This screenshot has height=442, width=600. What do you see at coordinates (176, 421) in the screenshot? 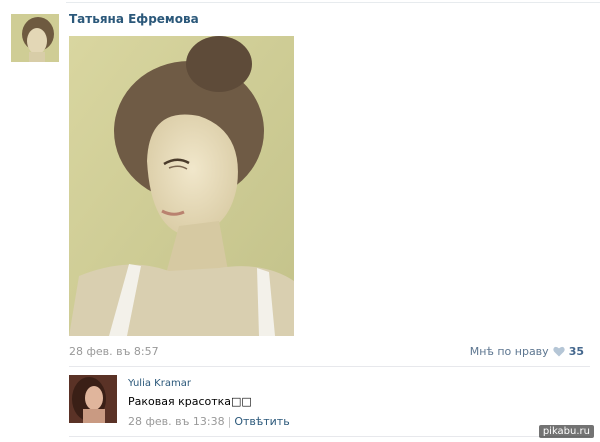
I see `comment-date: 28 фев. въ 13:38` at bounding box center [176, 421].